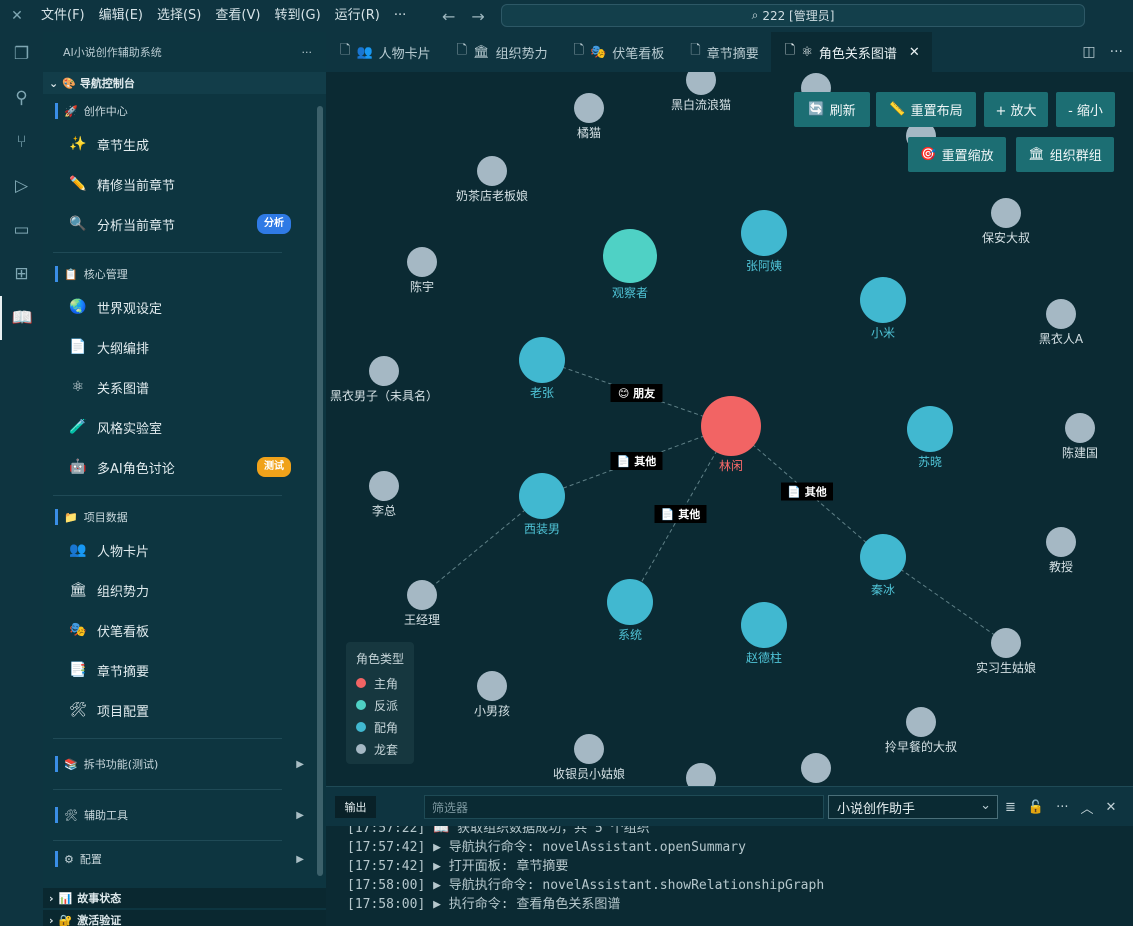  What do you see at coordinates (1085, 109) in the screenshot?
I see `zoom-out-button: - 缩小` at bounding box center [1085, 109].